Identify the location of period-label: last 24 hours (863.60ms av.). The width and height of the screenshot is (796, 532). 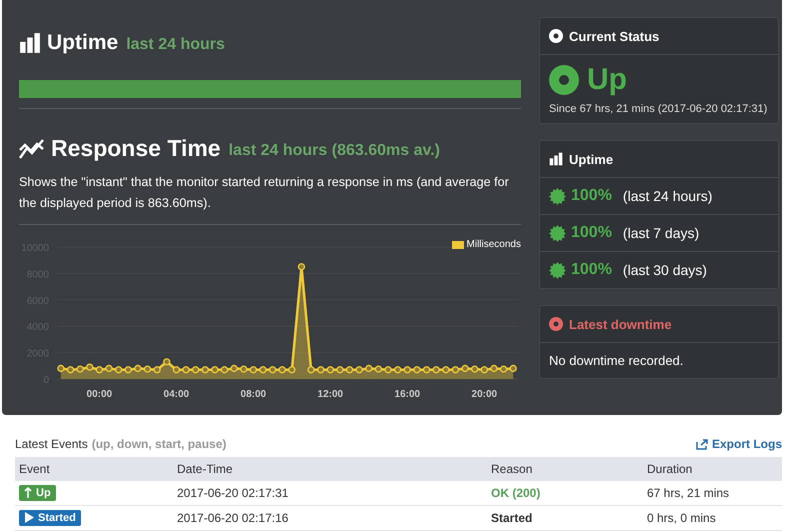
(334, 151).